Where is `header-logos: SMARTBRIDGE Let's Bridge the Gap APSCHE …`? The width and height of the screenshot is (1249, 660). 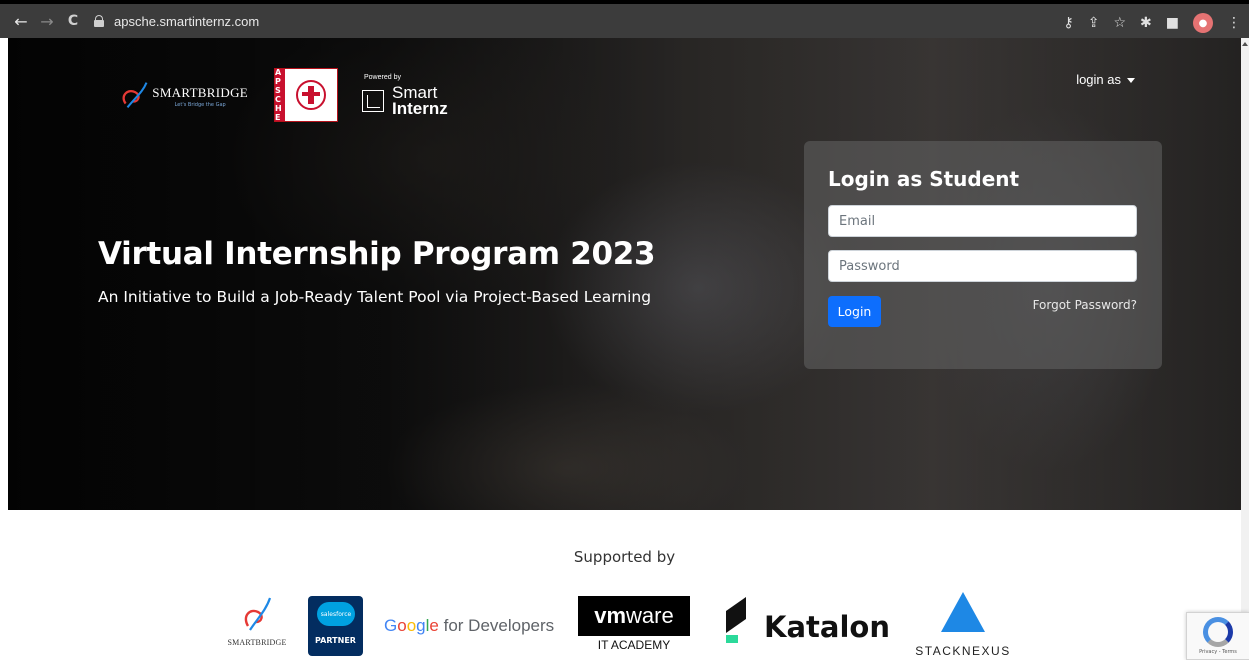 header-logos: SMARTBRIDGE Let's Bridge the Gap APSCHE … is located at coordinates (283, 95).